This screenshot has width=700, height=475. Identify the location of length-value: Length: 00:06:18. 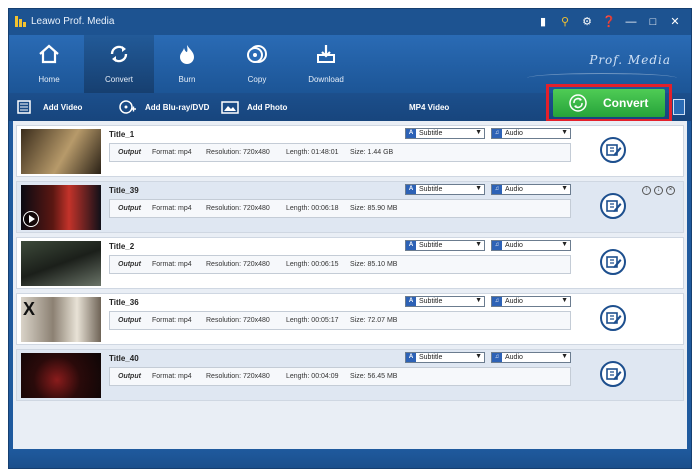
(312, 208).